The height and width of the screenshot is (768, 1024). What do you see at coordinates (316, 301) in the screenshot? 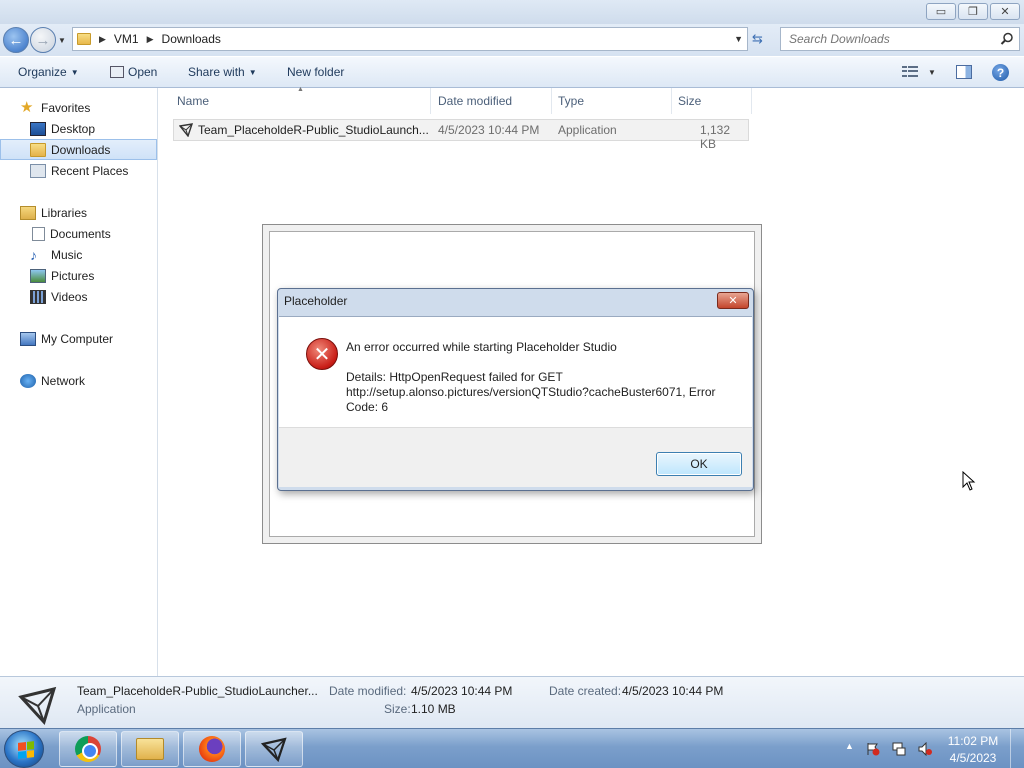
I see `dialog-title: Placeholder` at bounding box center [316, 301].